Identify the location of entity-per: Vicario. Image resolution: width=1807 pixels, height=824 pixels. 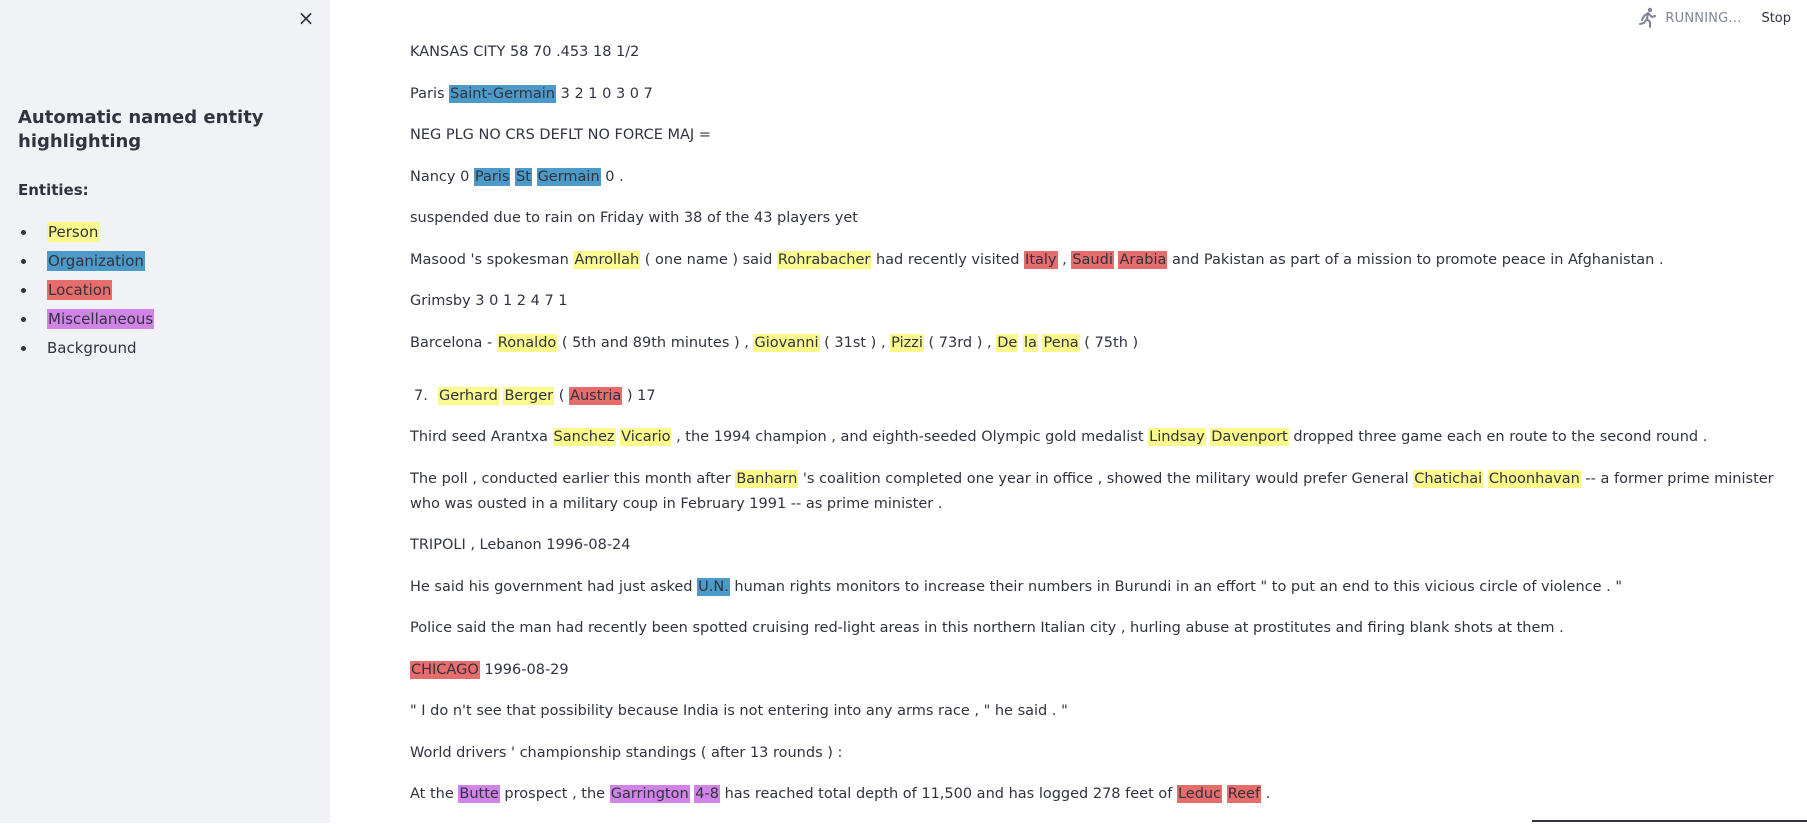
(646, 437).